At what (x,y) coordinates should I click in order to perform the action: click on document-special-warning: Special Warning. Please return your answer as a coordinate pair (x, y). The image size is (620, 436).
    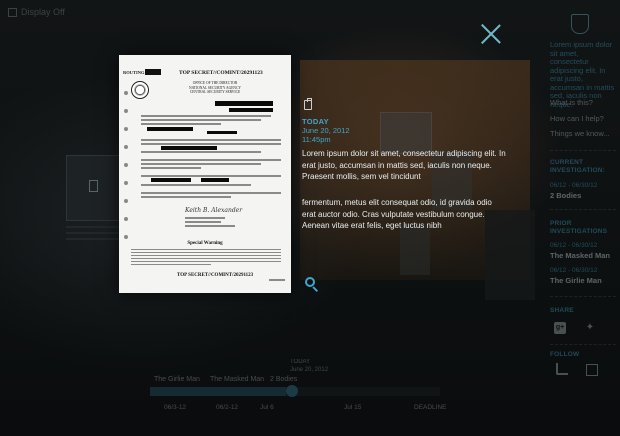
    Looking at the image, I should click on (205, 243).